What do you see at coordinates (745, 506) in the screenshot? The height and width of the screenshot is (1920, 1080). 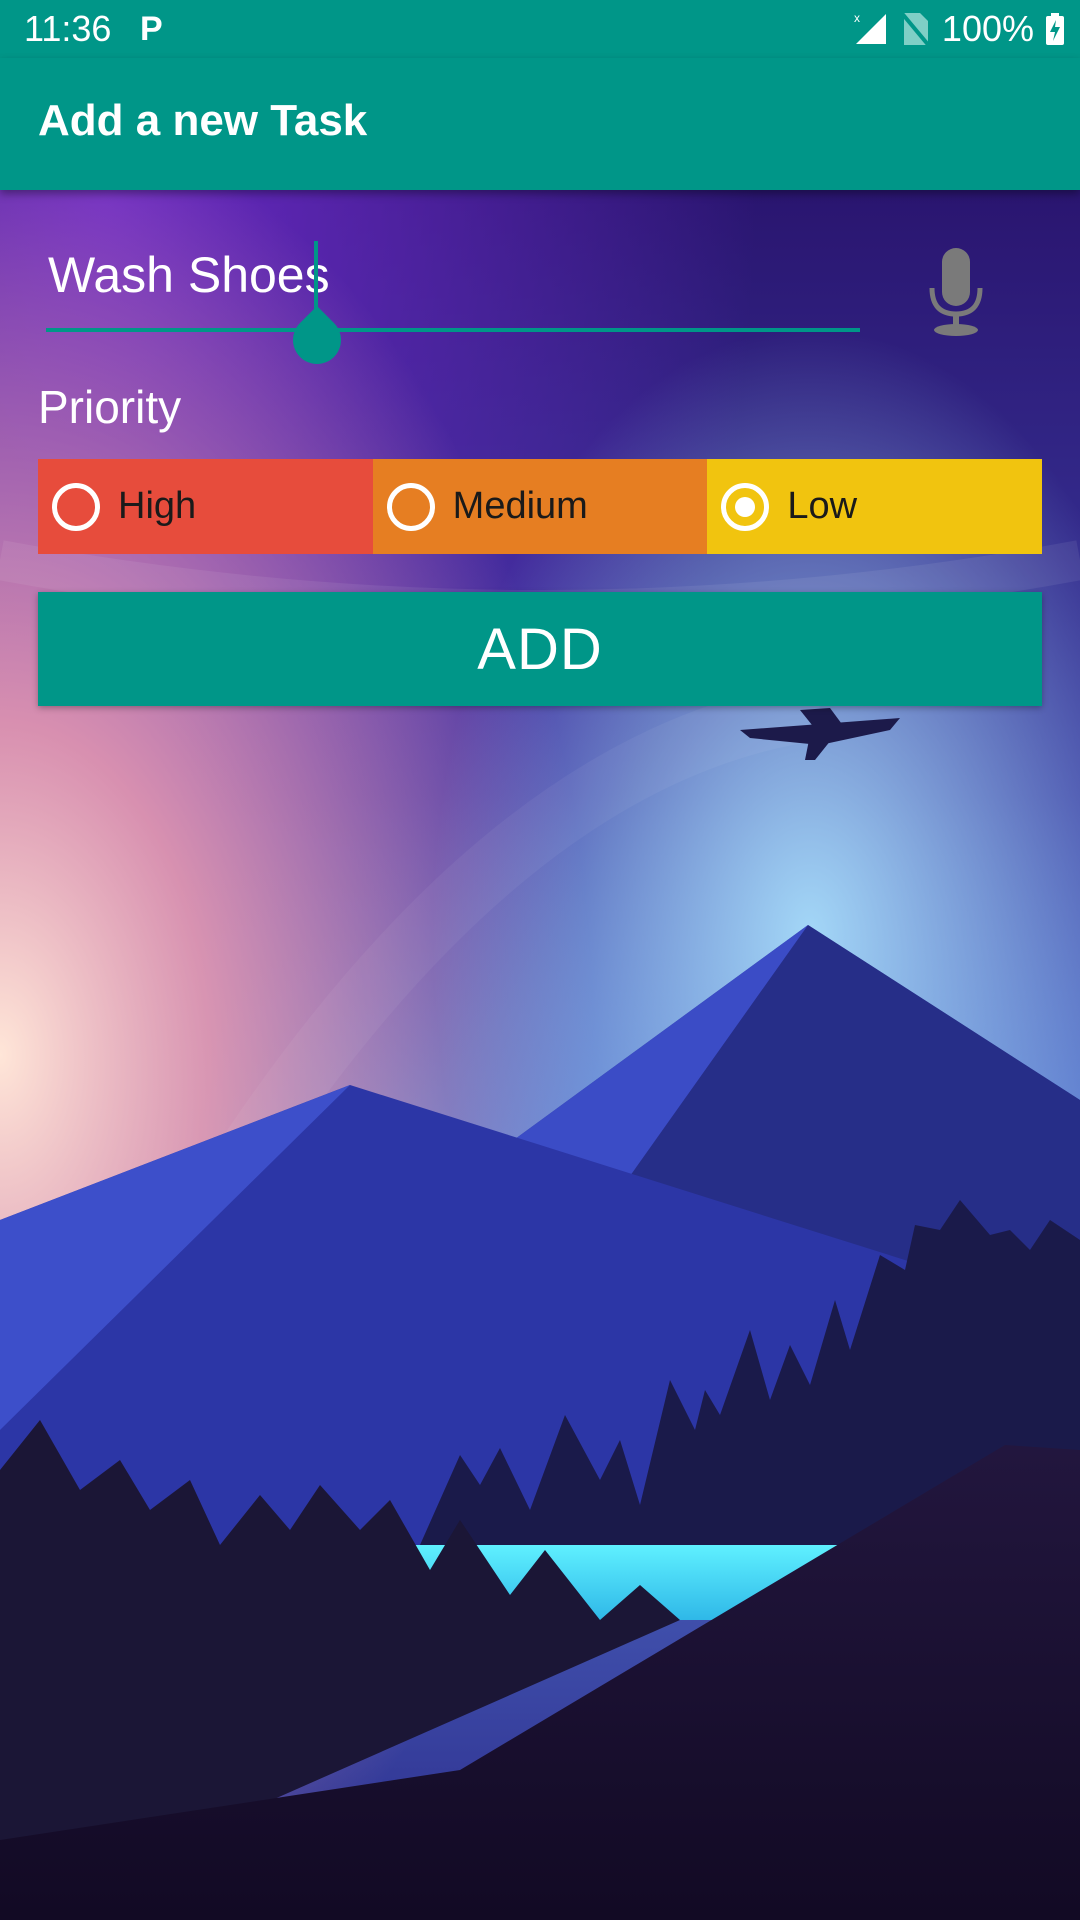 I see `radio-low` at bounding box center [745, 506].